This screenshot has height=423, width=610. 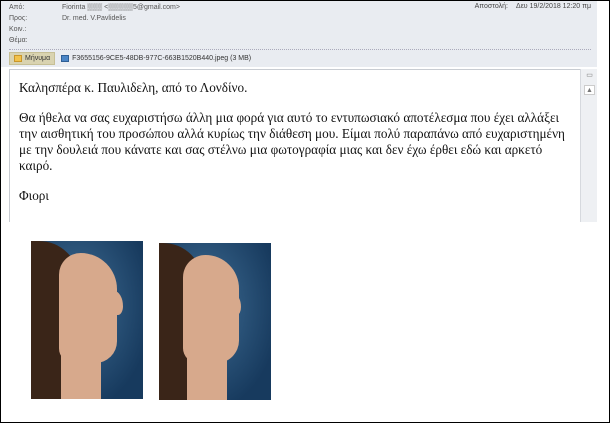 I want to click on scroll-up-button: ▲, so click(x=589, y=90).